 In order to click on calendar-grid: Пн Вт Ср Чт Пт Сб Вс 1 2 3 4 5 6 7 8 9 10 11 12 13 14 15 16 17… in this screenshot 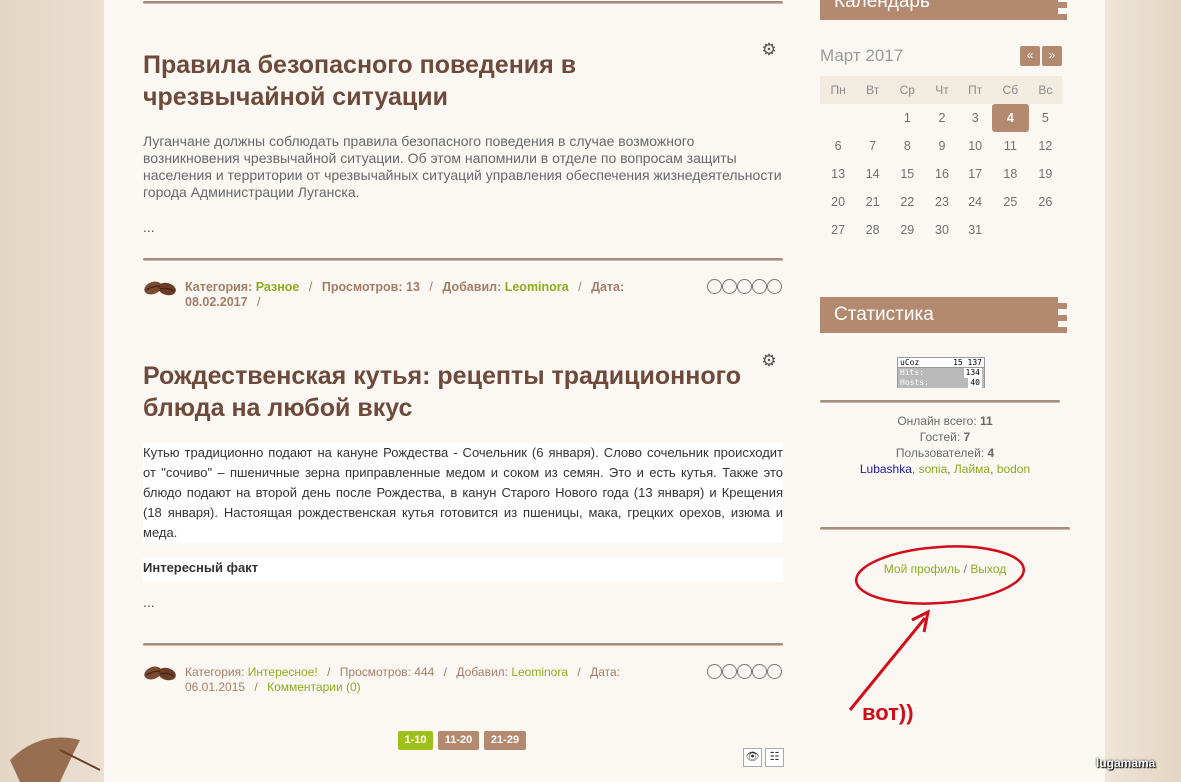, I will do `click(941, 160)`.